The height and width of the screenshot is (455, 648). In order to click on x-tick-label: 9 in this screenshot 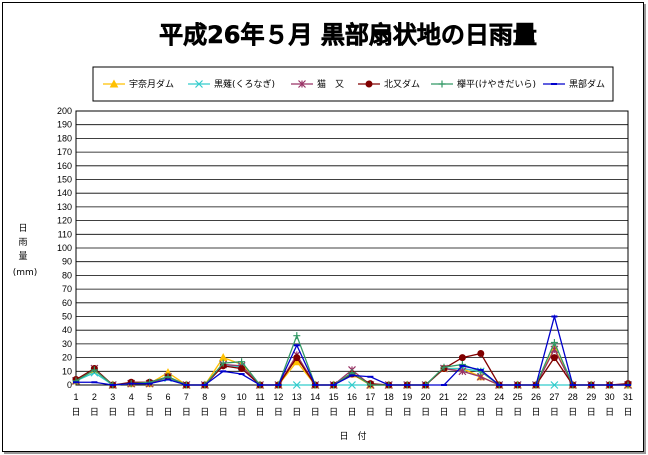, I will do `click(223, 397)`.